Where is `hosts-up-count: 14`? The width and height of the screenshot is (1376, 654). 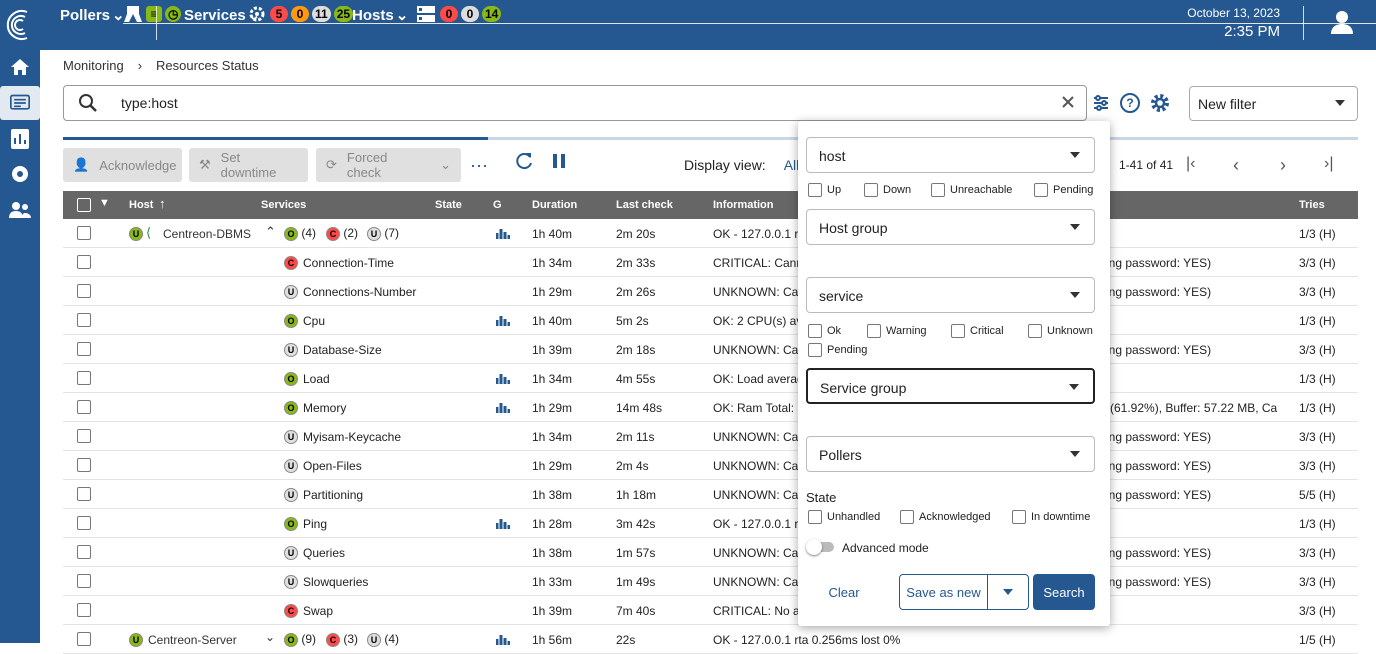 hosts-up-count: 14 is located at coordinates (492, 13).